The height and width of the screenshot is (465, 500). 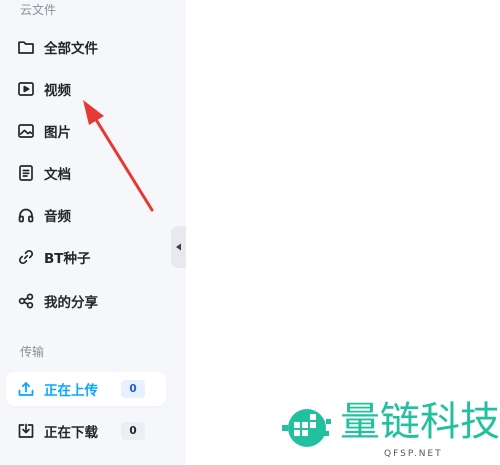 What do you see at coordinates (306, 428) in the screenshot?
I see `watermark-logo` at bounding box center [306, 428].